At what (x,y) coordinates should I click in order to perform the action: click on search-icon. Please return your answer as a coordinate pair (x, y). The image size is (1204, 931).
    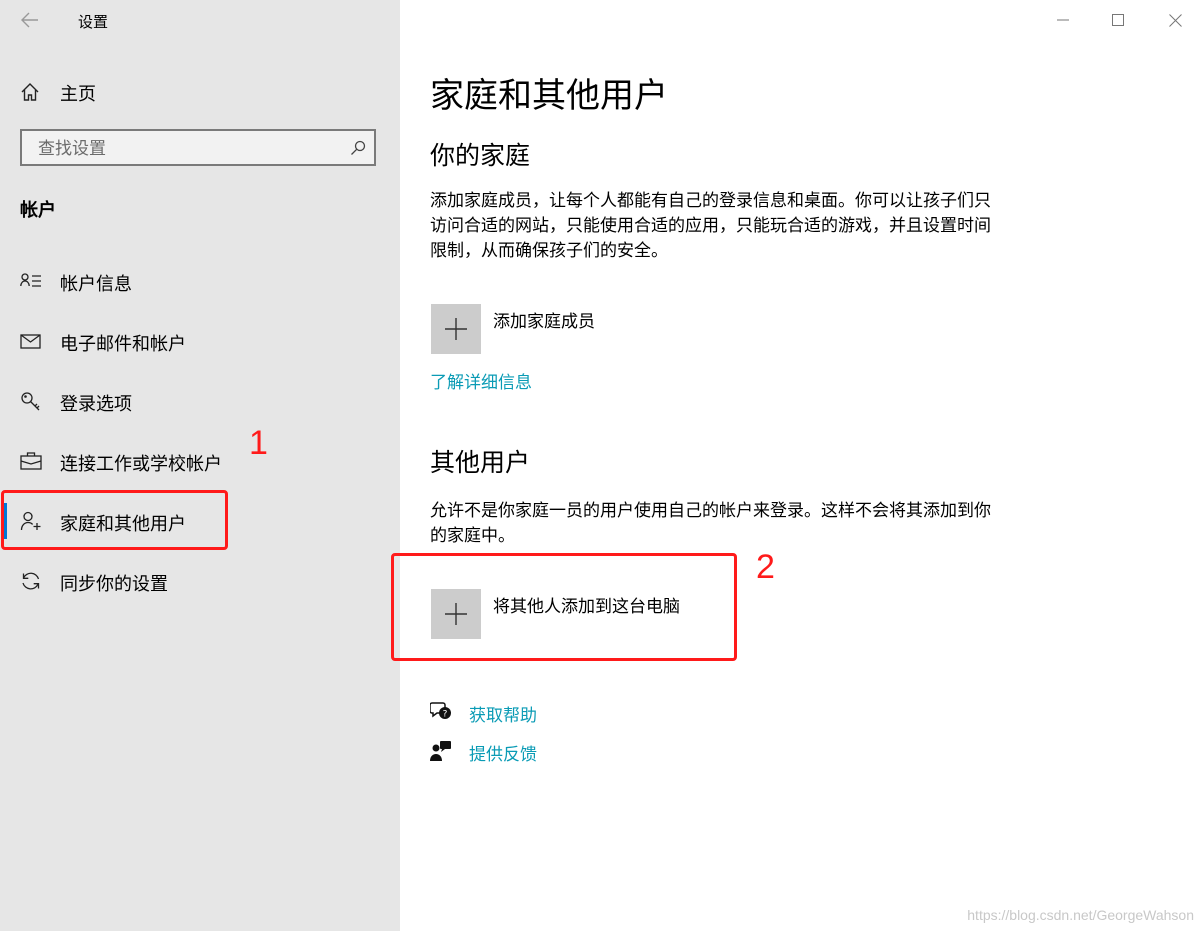
    Looking at the image, I should click on (358, 148).